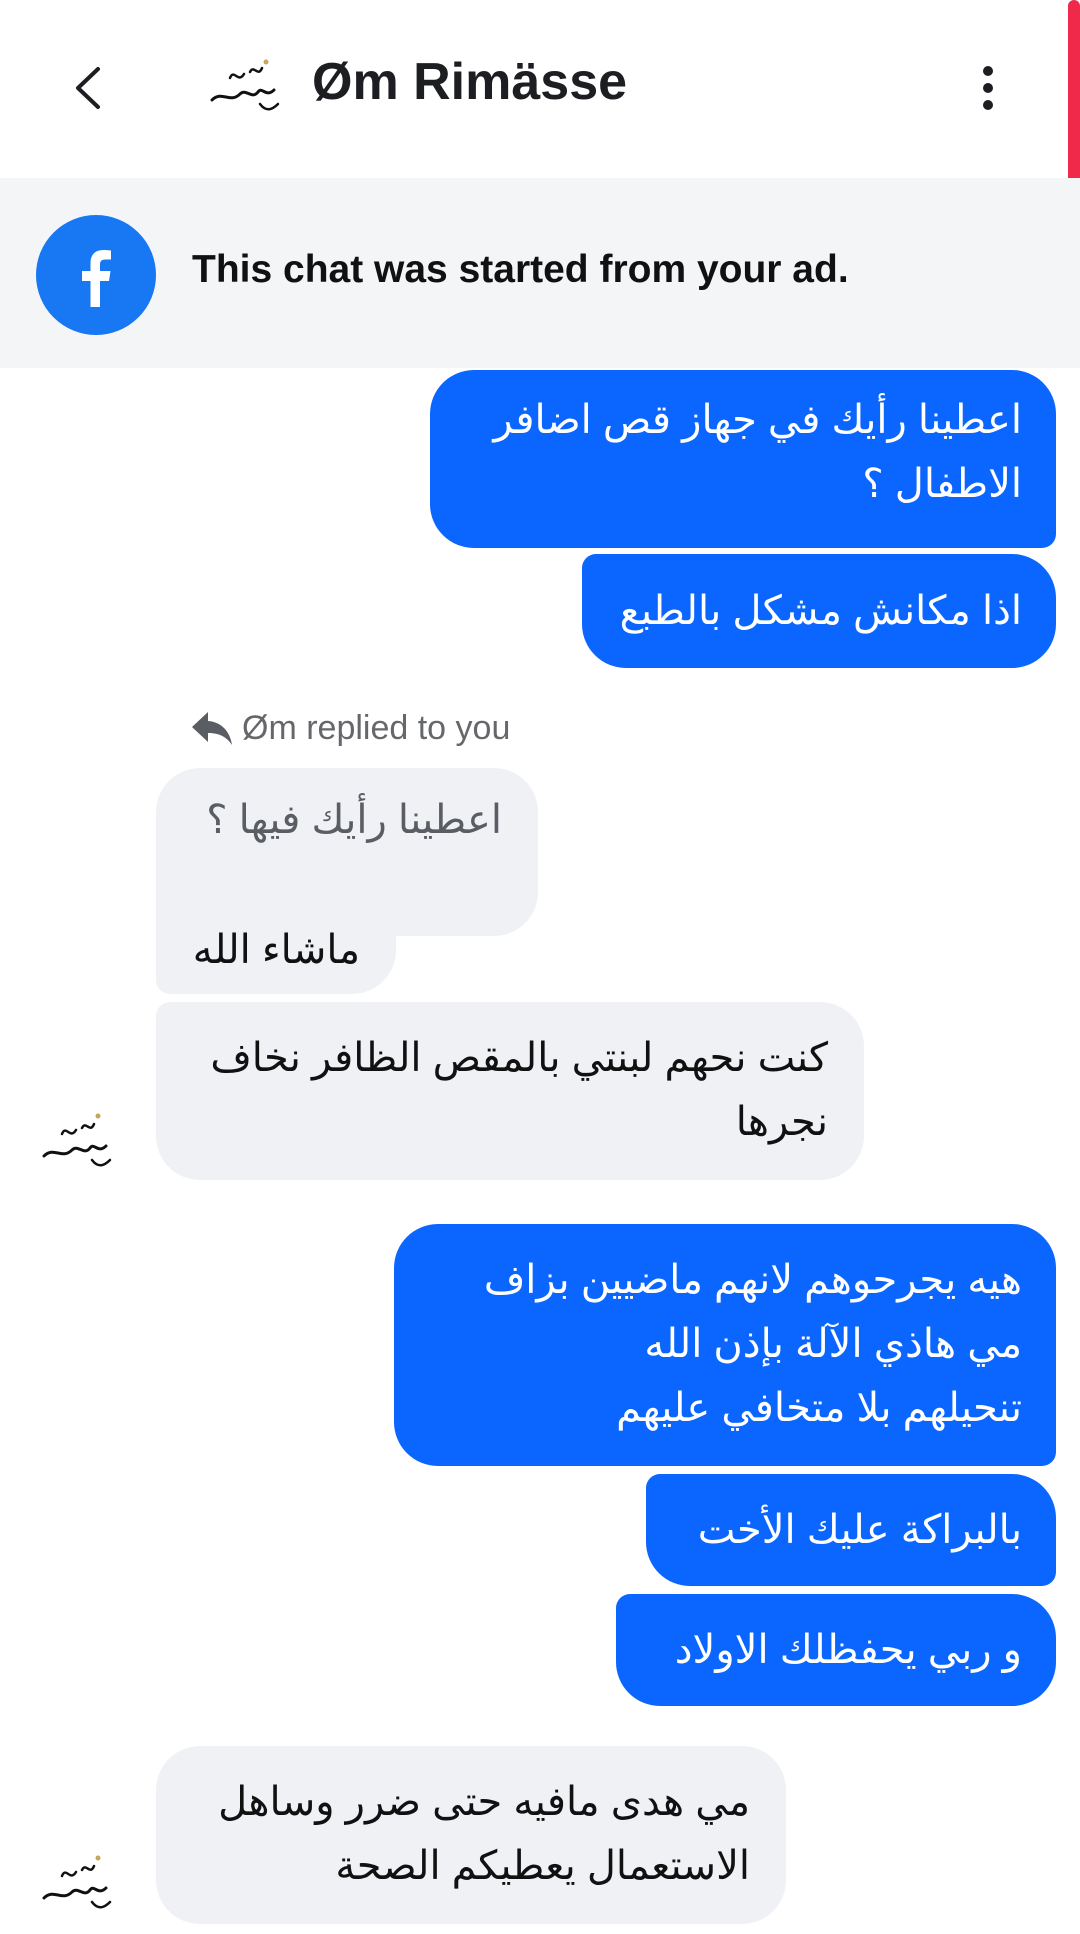  Describe the element at coordinates (510, 1091) in the screenshot. I see `message-bubble-incoming: كنت نحهم لبنتي بالمقص الظافر نخاف نجرها` at that location.